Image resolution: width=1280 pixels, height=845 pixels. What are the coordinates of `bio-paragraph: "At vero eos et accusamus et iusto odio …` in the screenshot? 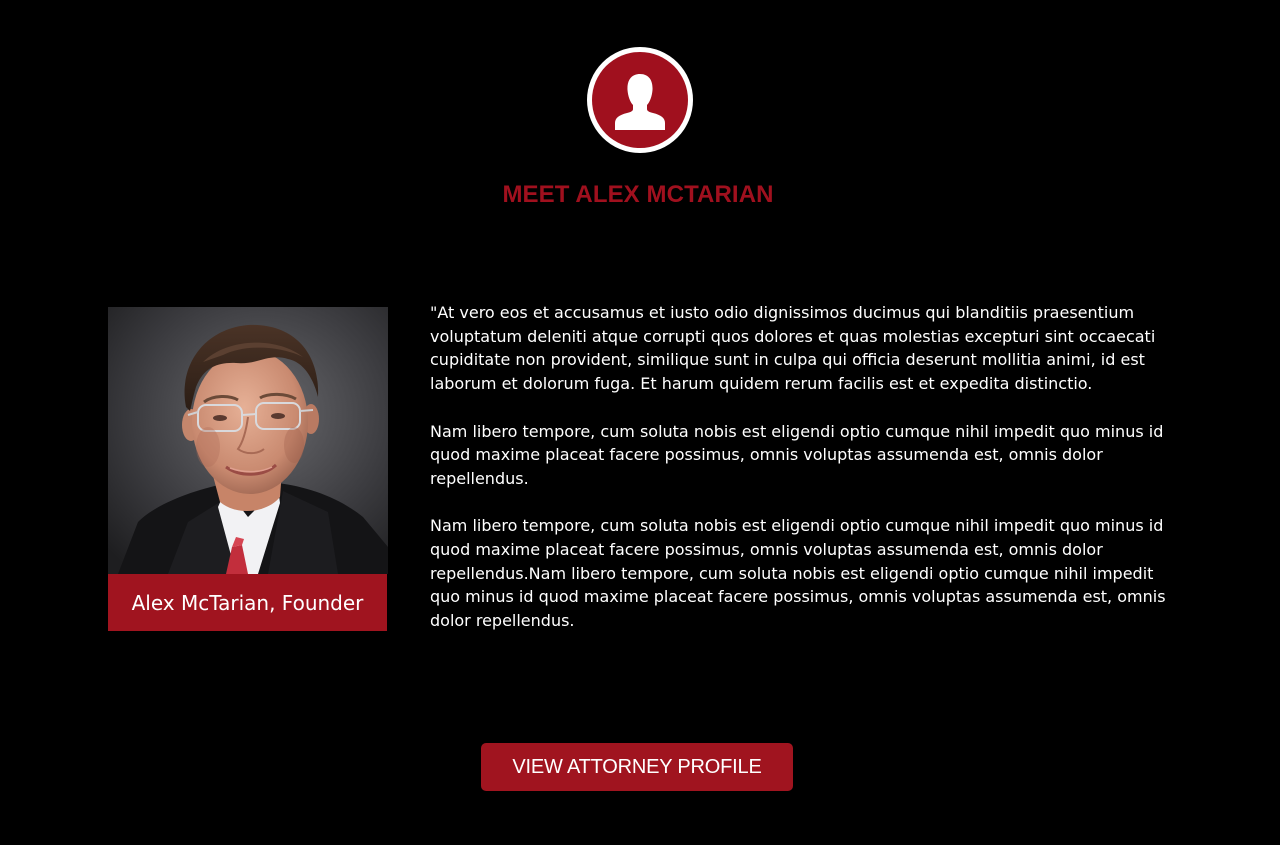 It's located at (793, 348).